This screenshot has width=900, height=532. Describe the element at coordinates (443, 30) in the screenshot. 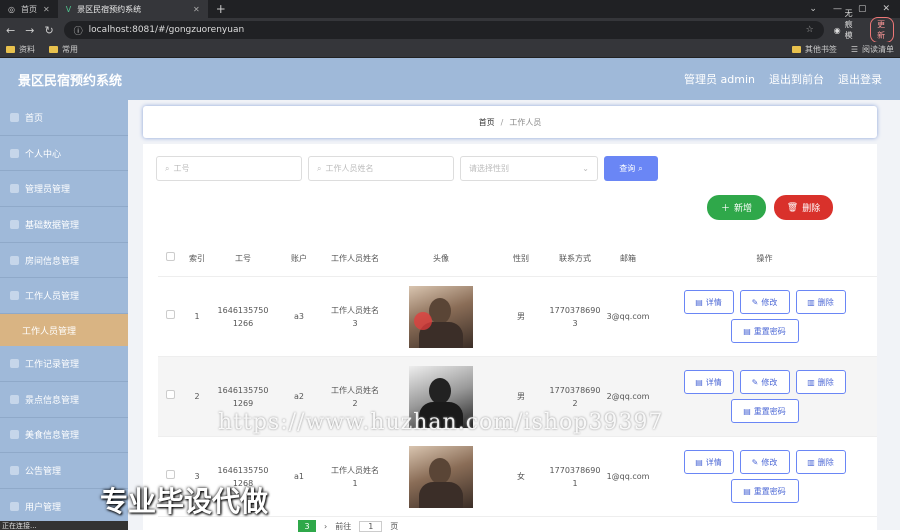

I see `url-field: ⓘ localhost:8081/#/gongzuorenyuan ☆` at that location.